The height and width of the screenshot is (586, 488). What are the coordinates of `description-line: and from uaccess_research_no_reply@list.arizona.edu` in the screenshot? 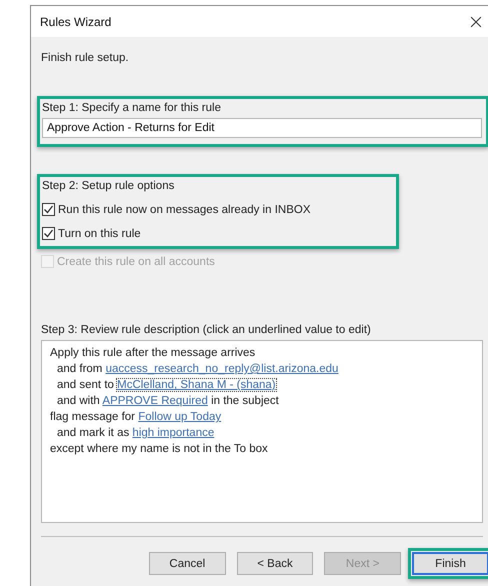 It's located at (197, 369).